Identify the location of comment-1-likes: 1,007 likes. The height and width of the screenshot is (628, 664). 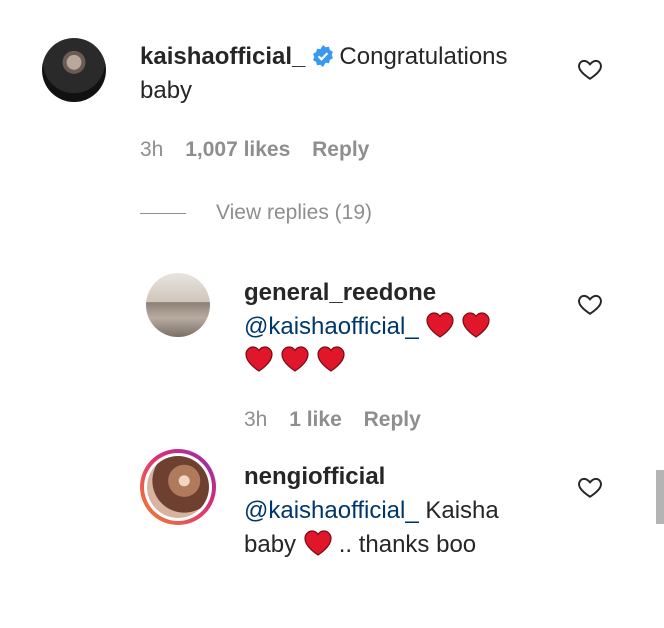
(237, 149).